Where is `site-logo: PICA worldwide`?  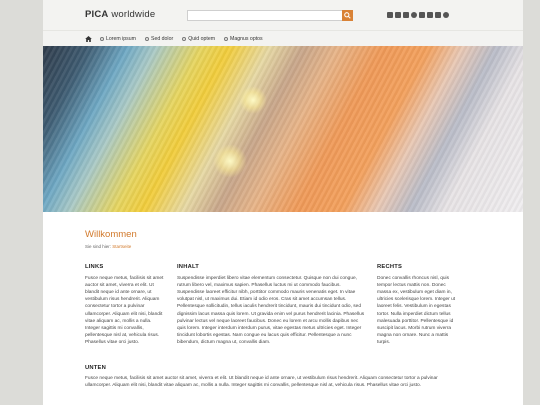 site-logo: PICA worldwide is located at coordinates (120, 14).